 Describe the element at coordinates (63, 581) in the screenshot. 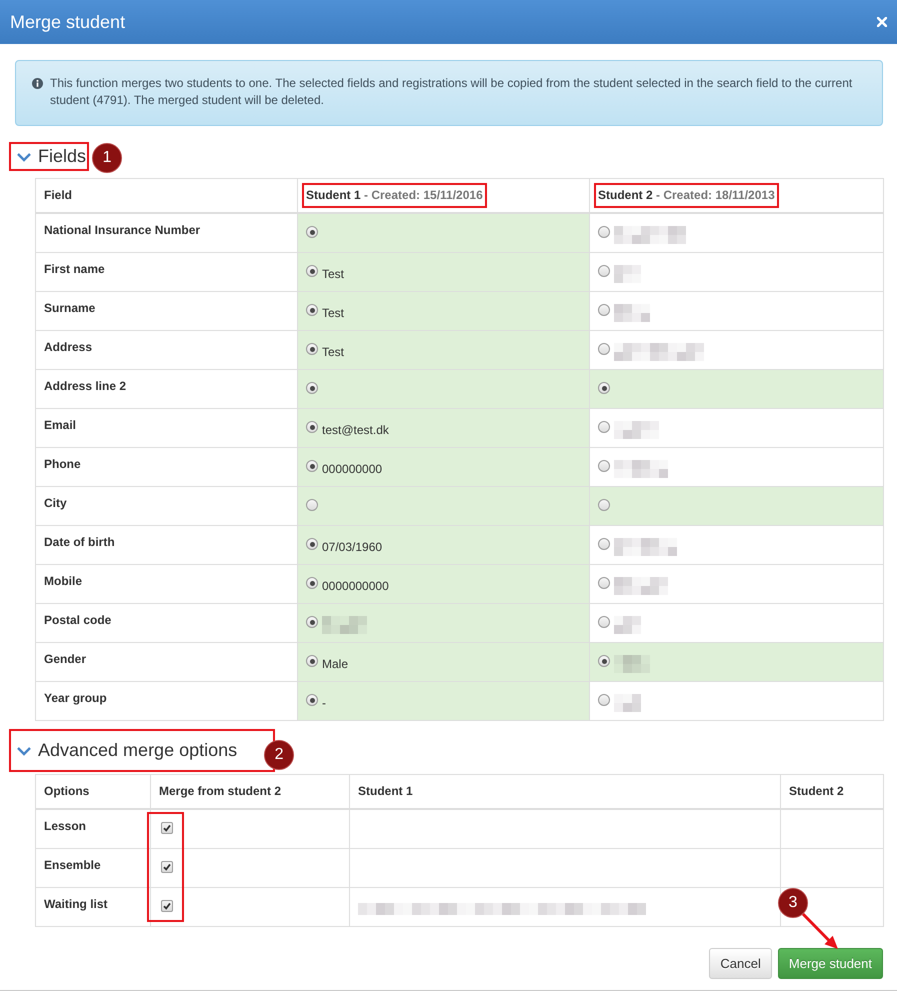

I see `field-label: Mobile` at that location.